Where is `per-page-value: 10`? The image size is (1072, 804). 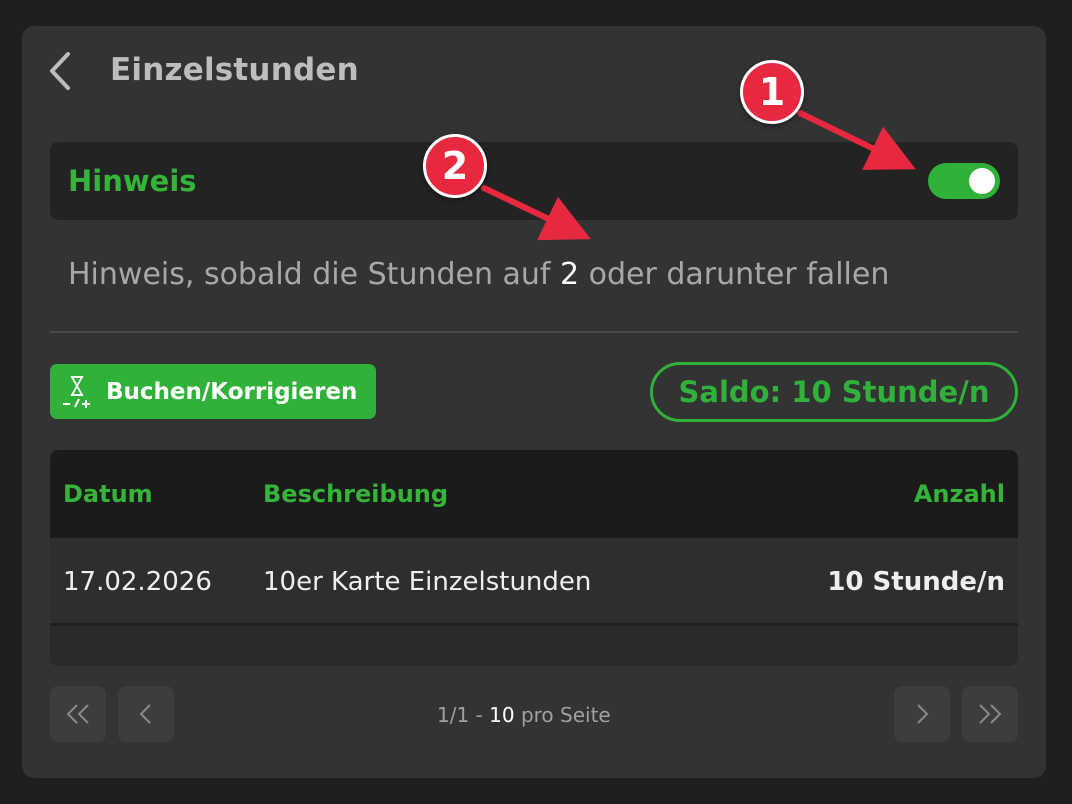
per-page-value: 10 is located at coordinates (501, 715).